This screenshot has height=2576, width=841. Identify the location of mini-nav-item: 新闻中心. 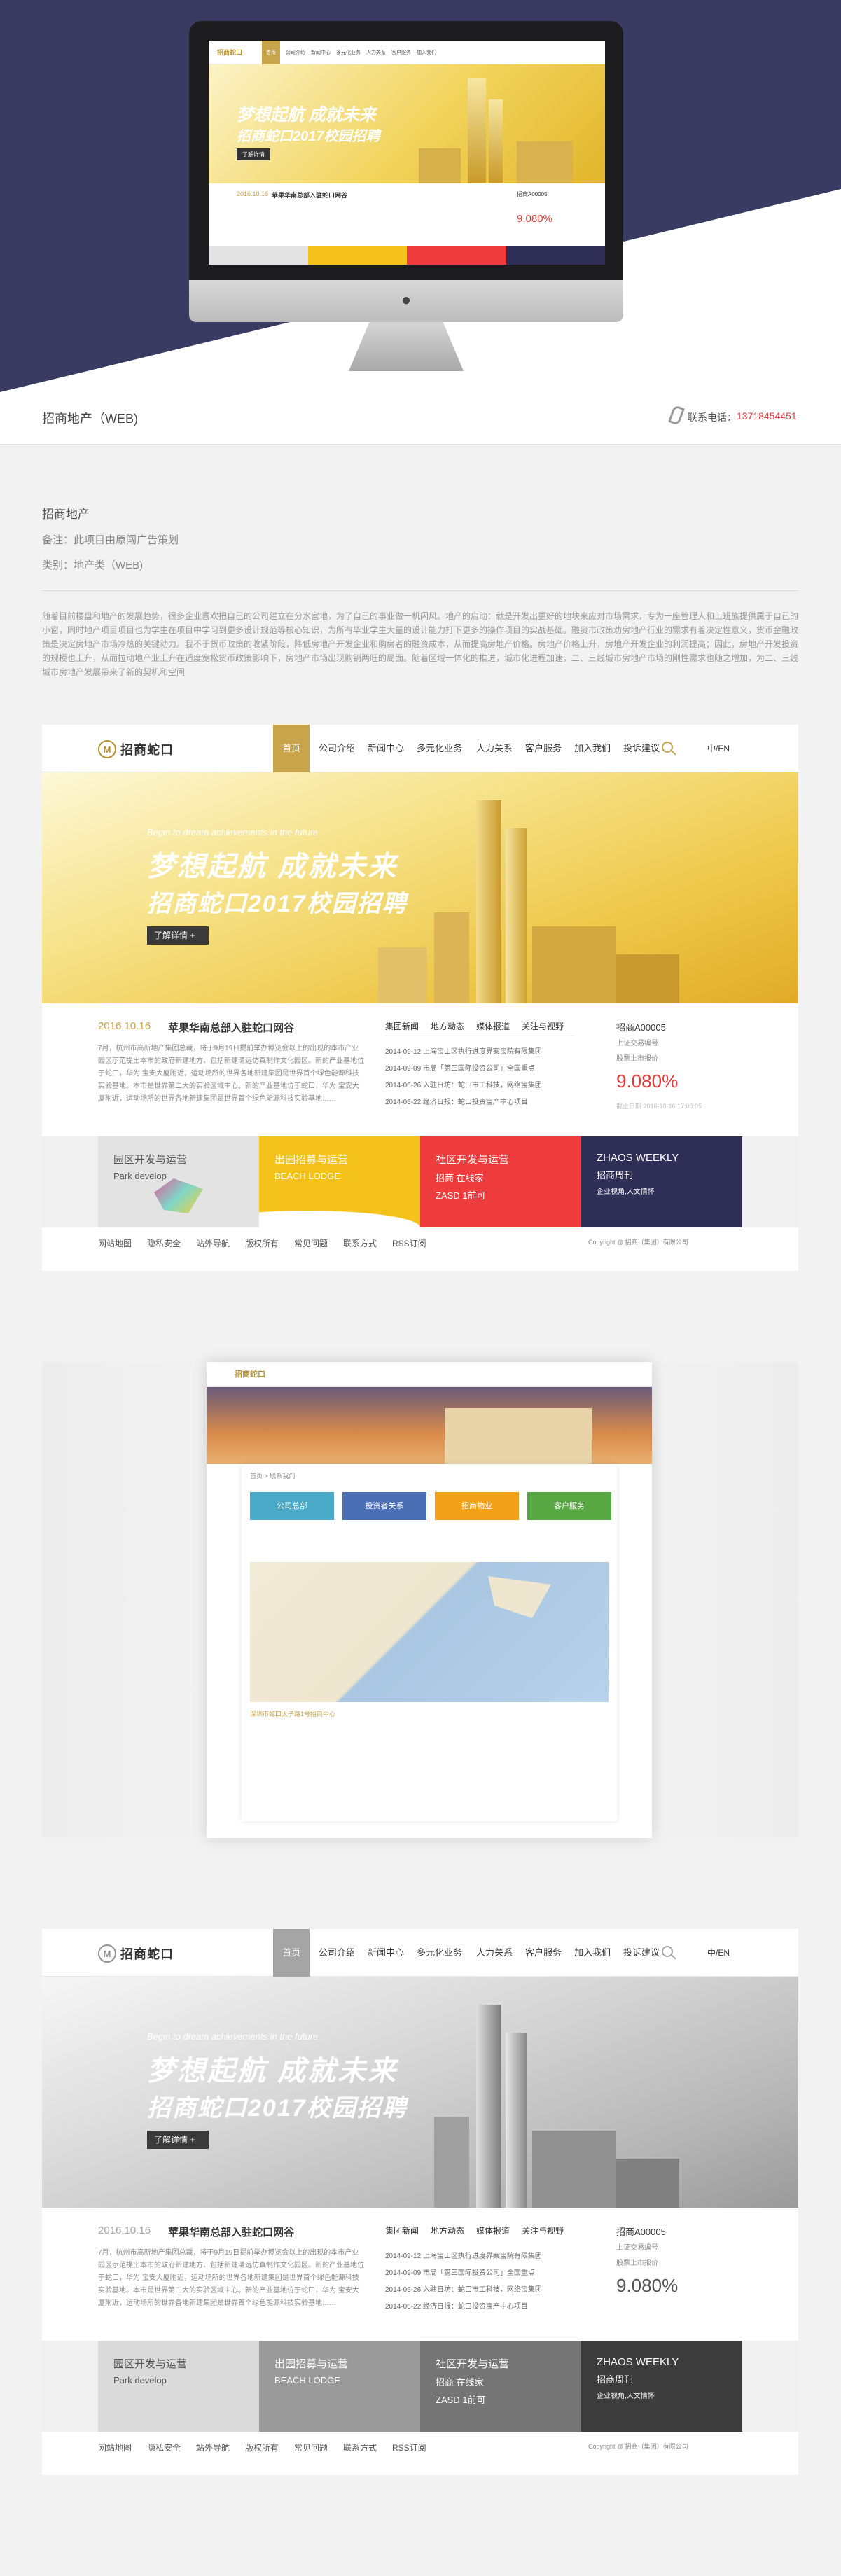
(321, 52).